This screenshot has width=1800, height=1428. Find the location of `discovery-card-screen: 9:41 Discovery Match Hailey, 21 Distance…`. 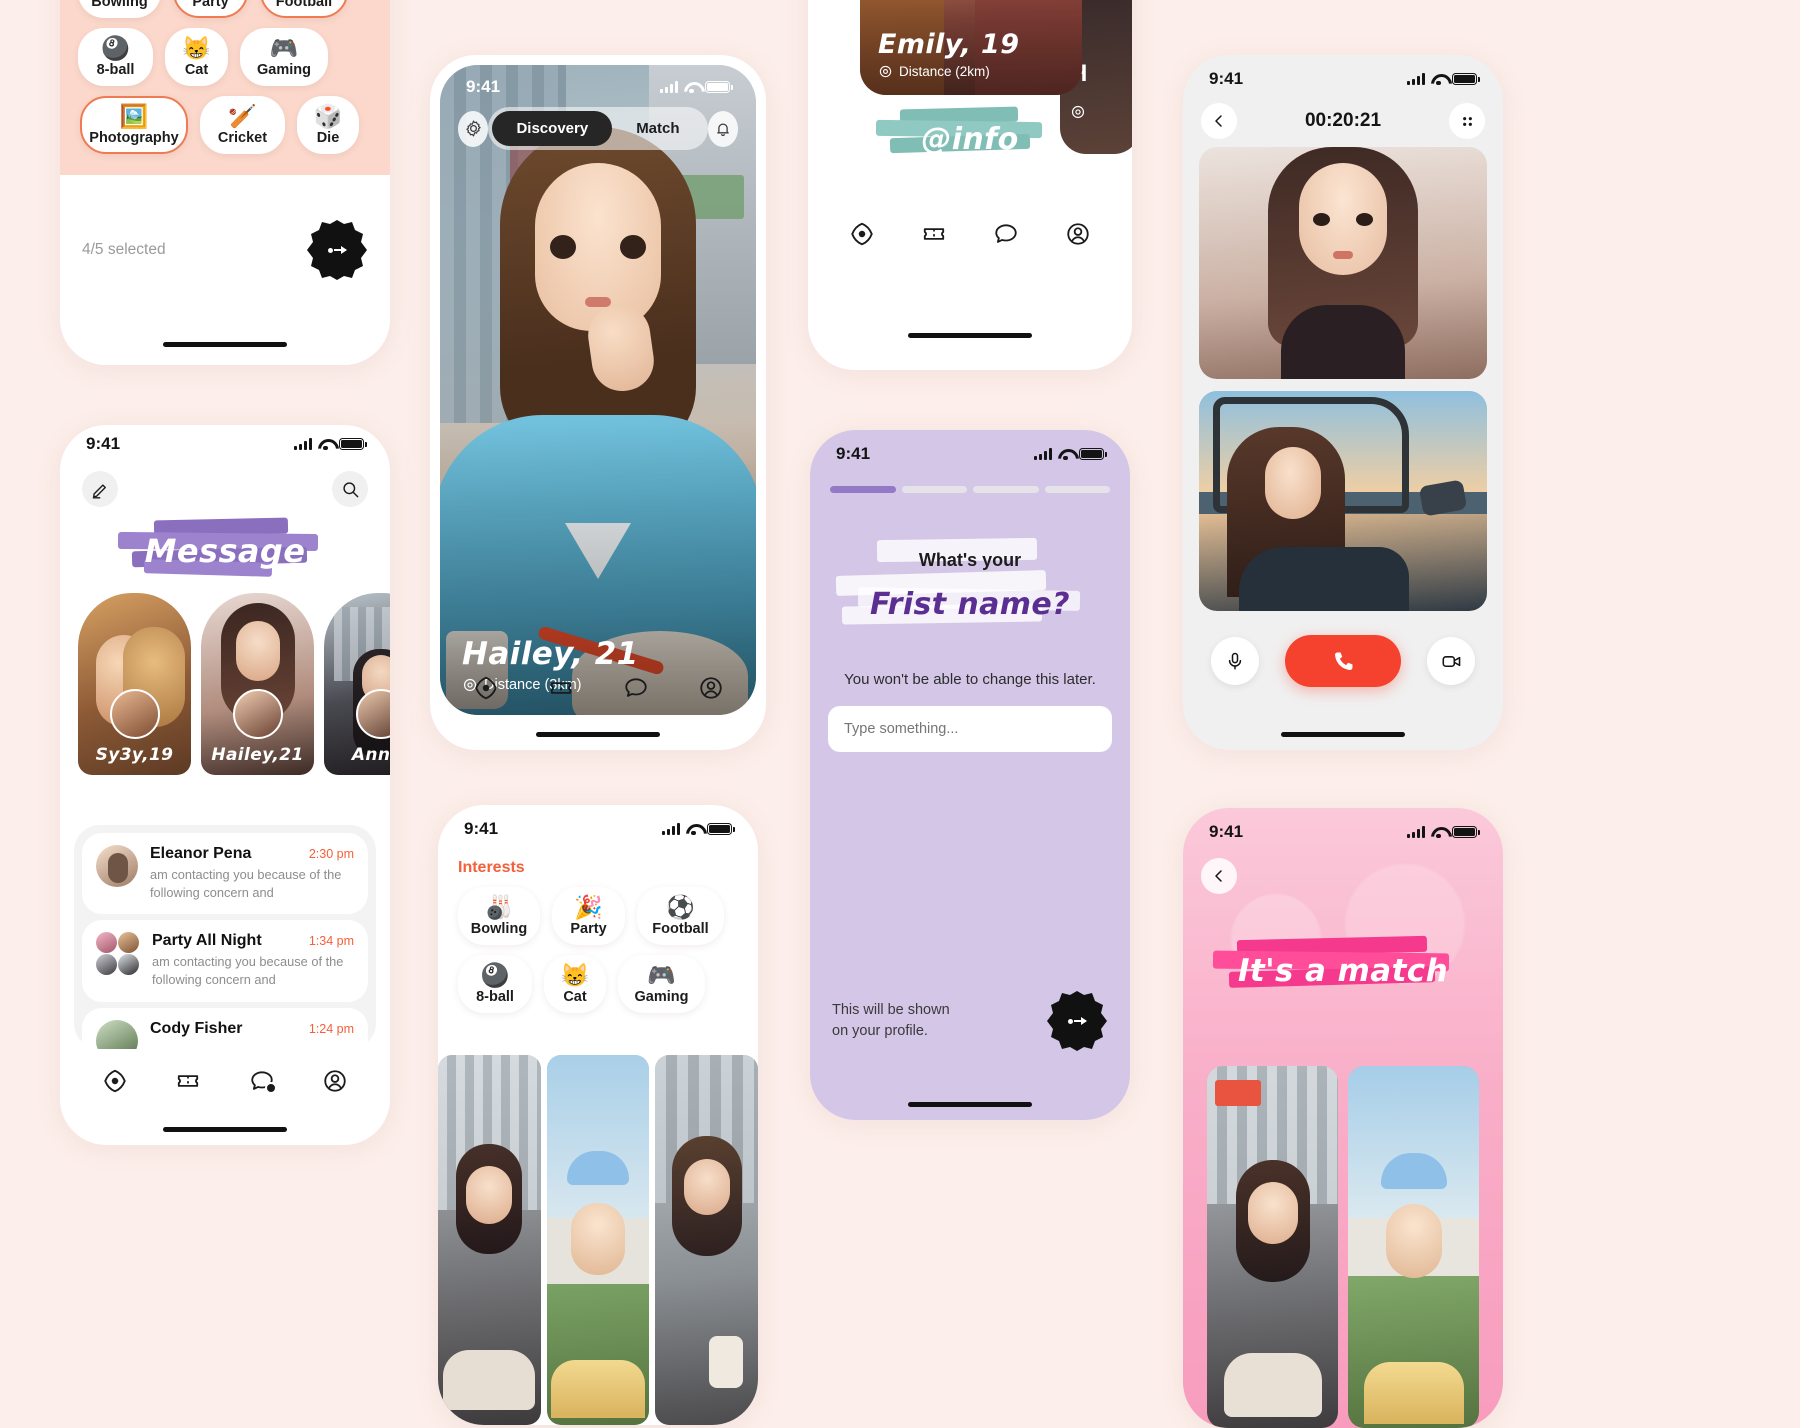

discovery-card-screen: 9:41 Discovery Match Hailey, 21 Distance… is located at coordinates (598, 402).